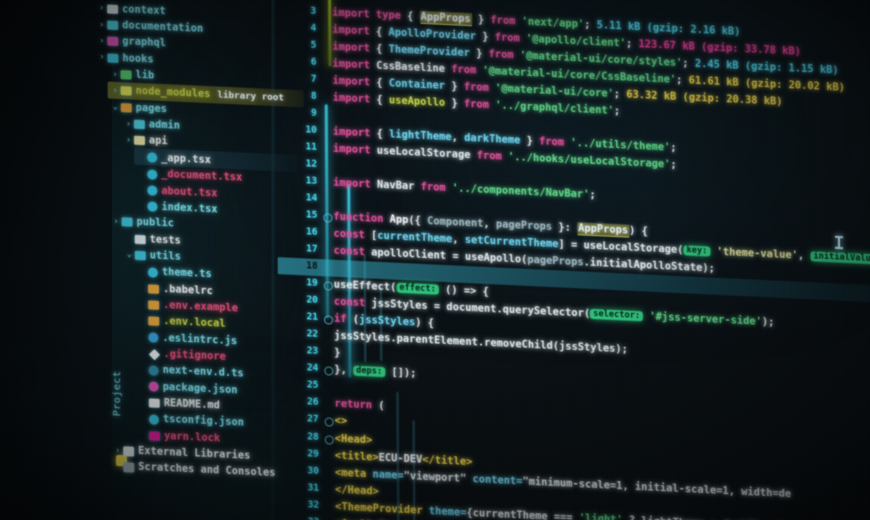 The image size is (870, 520). I want to click on tree-item-label: documentation, so click(163, 27).